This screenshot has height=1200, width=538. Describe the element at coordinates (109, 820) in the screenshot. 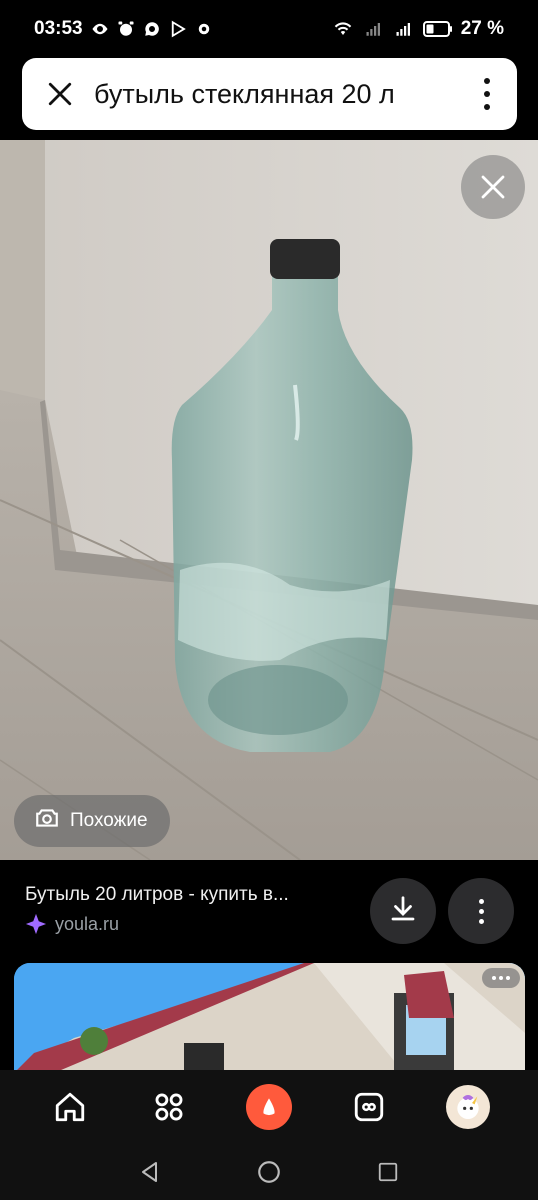

I see `similar-label: Похожие` at that location.